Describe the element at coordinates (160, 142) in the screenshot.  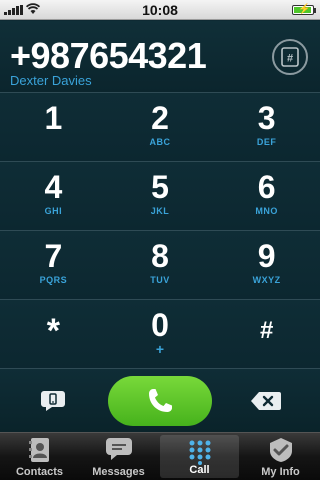
I see `key-letters: ABC` at that location.